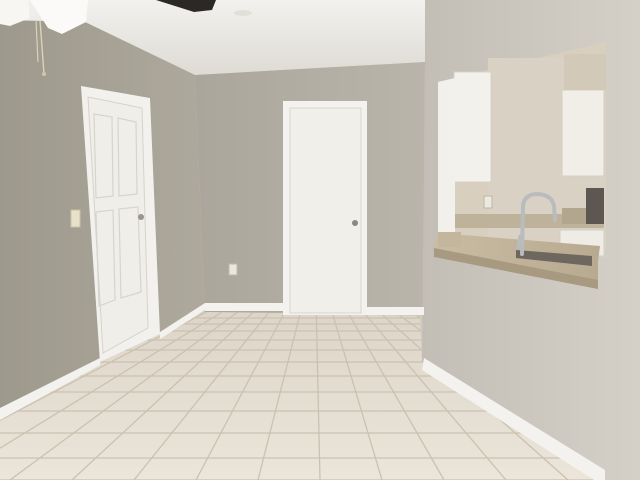 This screenshot has height=480, width=640. Describe the element at coordinates (395, 311) in the screenshot. I see `baseboard-back-right` at that location.